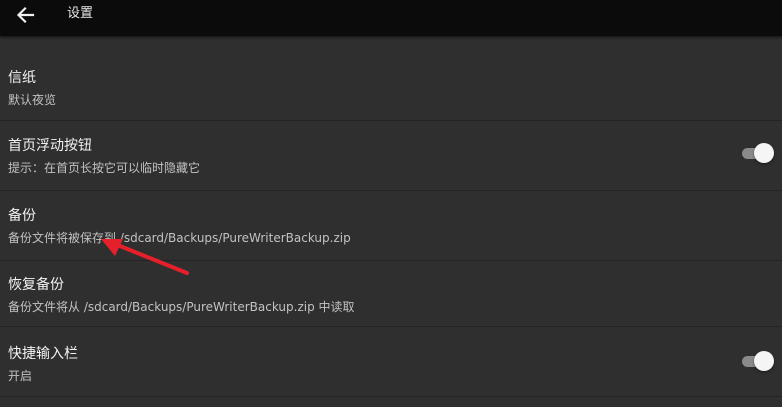  Describe the element at coordinates (80, 13) in the screenshot. I see `page-title: 设置` at that location.